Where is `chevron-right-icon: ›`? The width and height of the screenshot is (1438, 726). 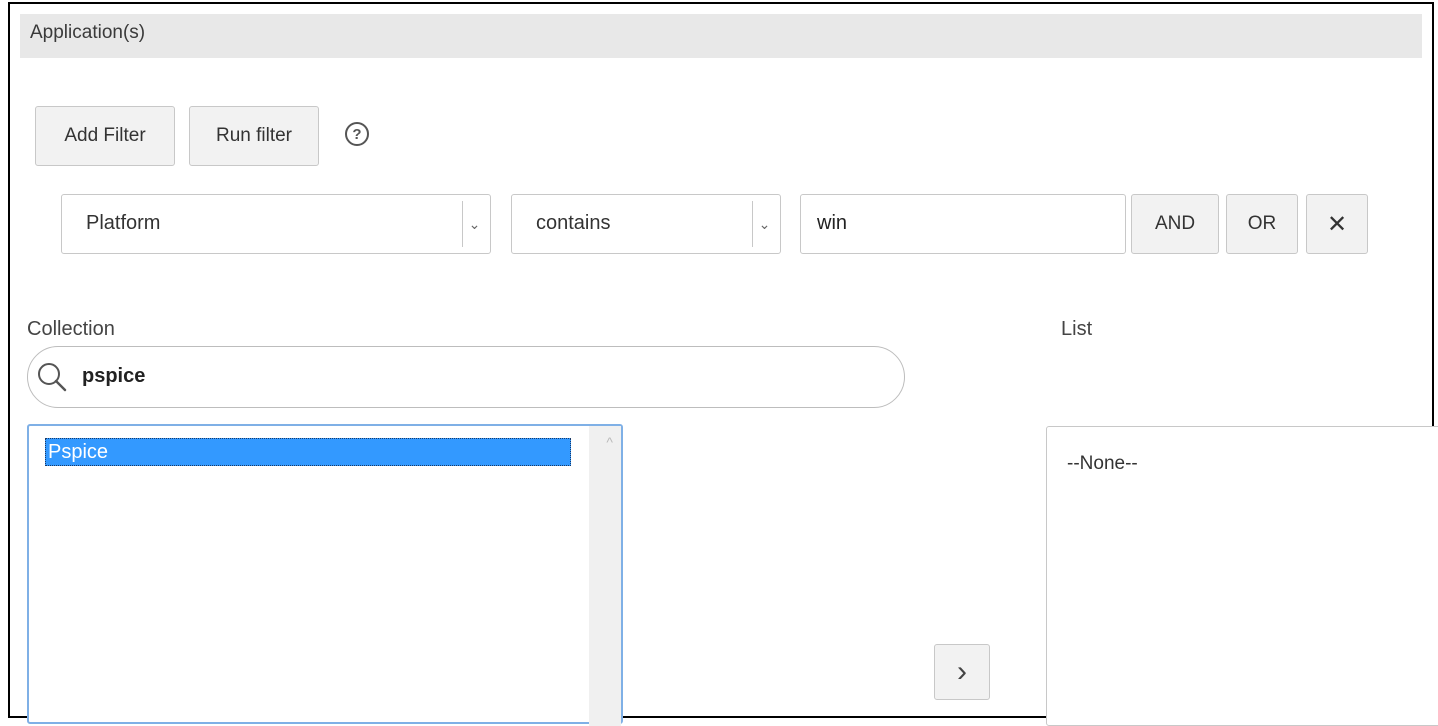 chevron-right-icon: › is located at coordinates (962, 672).